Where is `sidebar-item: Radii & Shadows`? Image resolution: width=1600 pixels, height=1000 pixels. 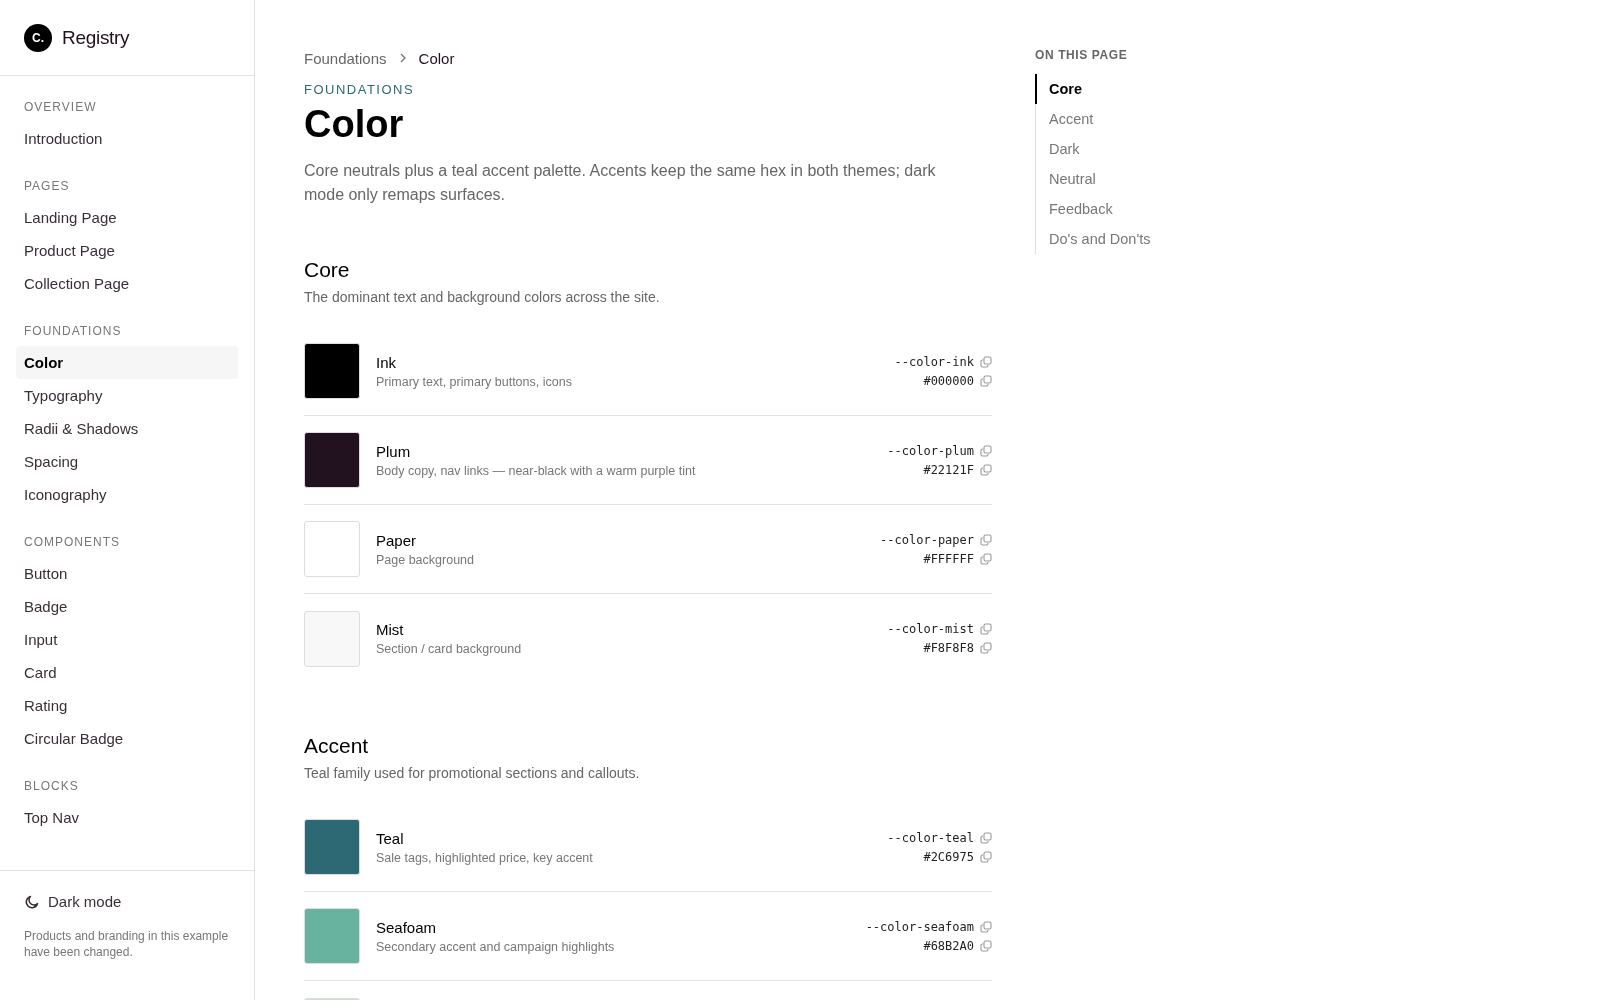
sidebar-item: Radii & Shadows is located at coordinates (127, 428).